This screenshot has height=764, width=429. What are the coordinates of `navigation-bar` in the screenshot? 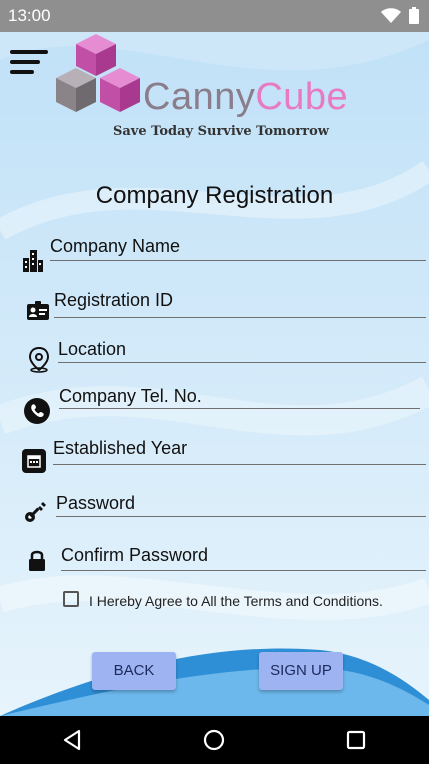 It's located at (214, 740).